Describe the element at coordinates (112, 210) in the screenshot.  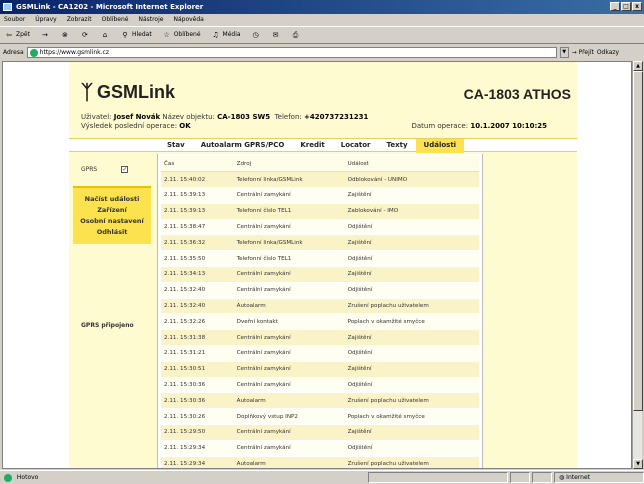
I see `menu-device: Zařízení` at that location.